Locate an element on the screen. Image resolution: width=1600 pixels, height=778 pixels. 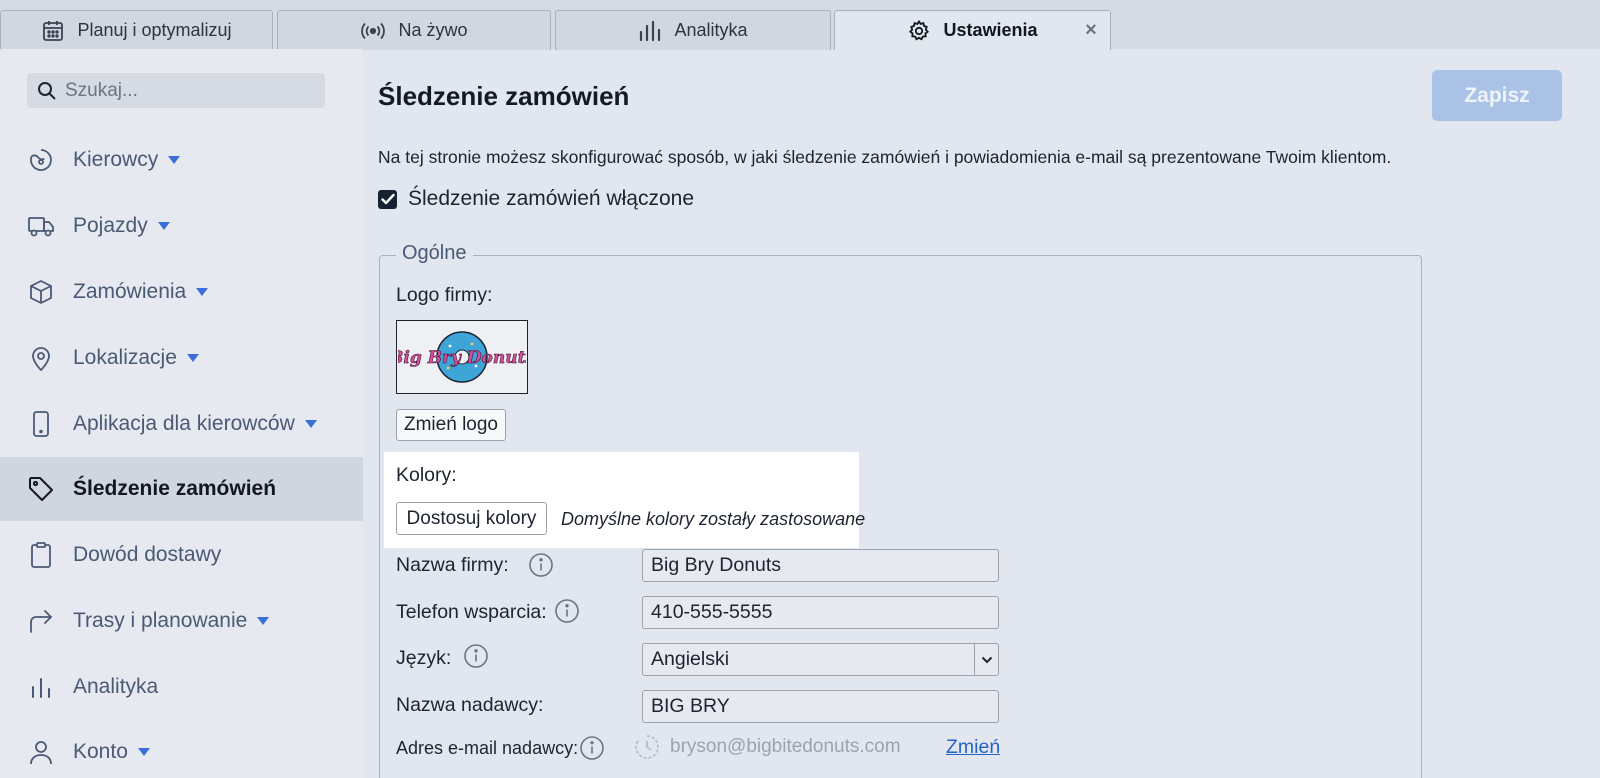
sidebar-item-label: Aplikacja dla kierowców is located at coordinates (184, 423).